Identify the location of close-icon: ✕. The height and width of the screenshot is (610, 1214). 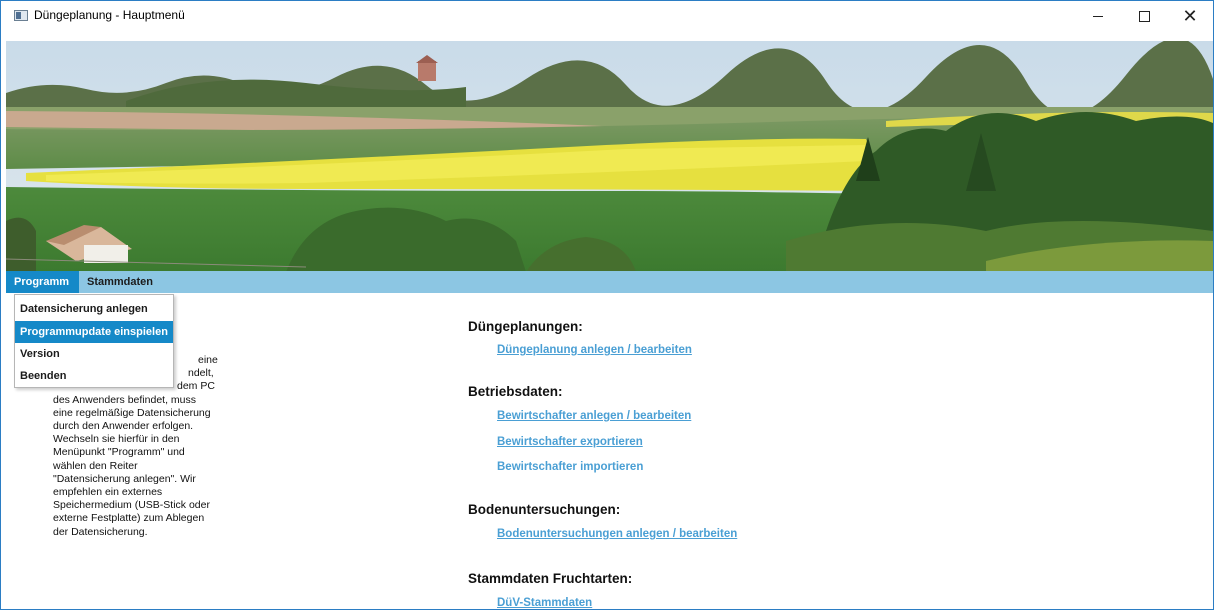
(1190, 16).